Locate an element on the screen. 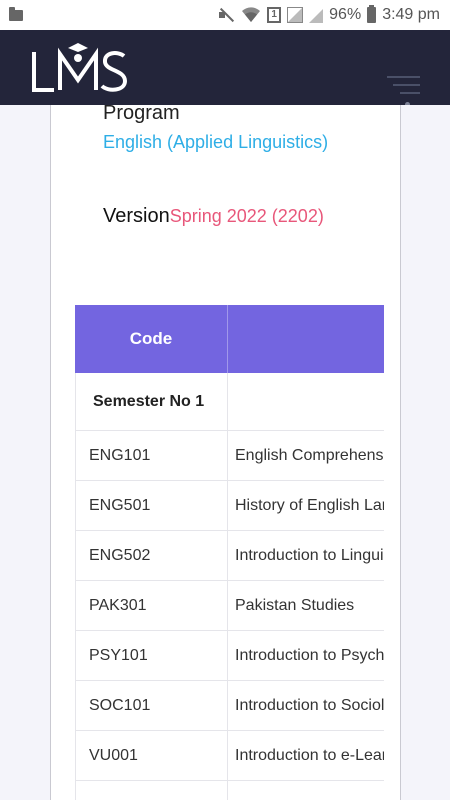  course-code: ENG101 is located at coordinates (151, 455).